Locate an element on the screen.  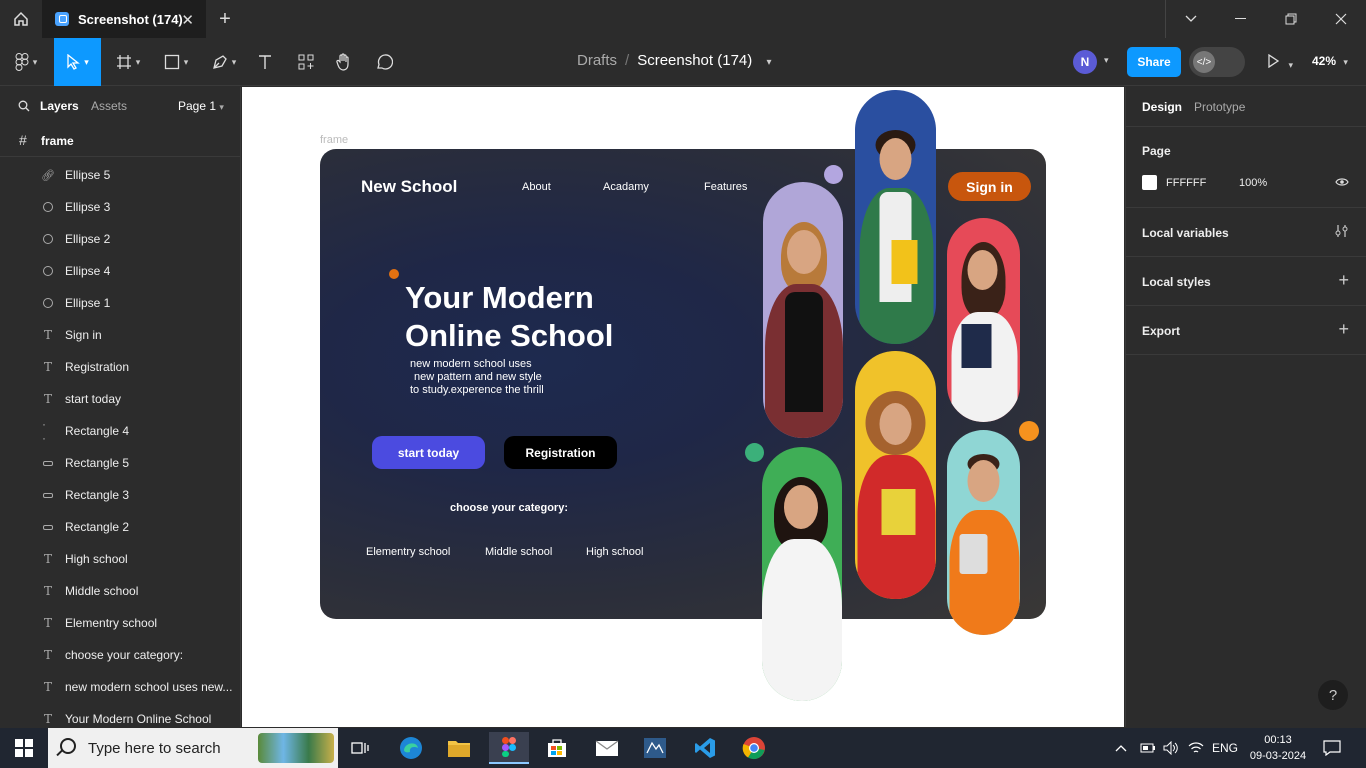
dev-mode-toggle: </> is located at coordinates (1217, 62).